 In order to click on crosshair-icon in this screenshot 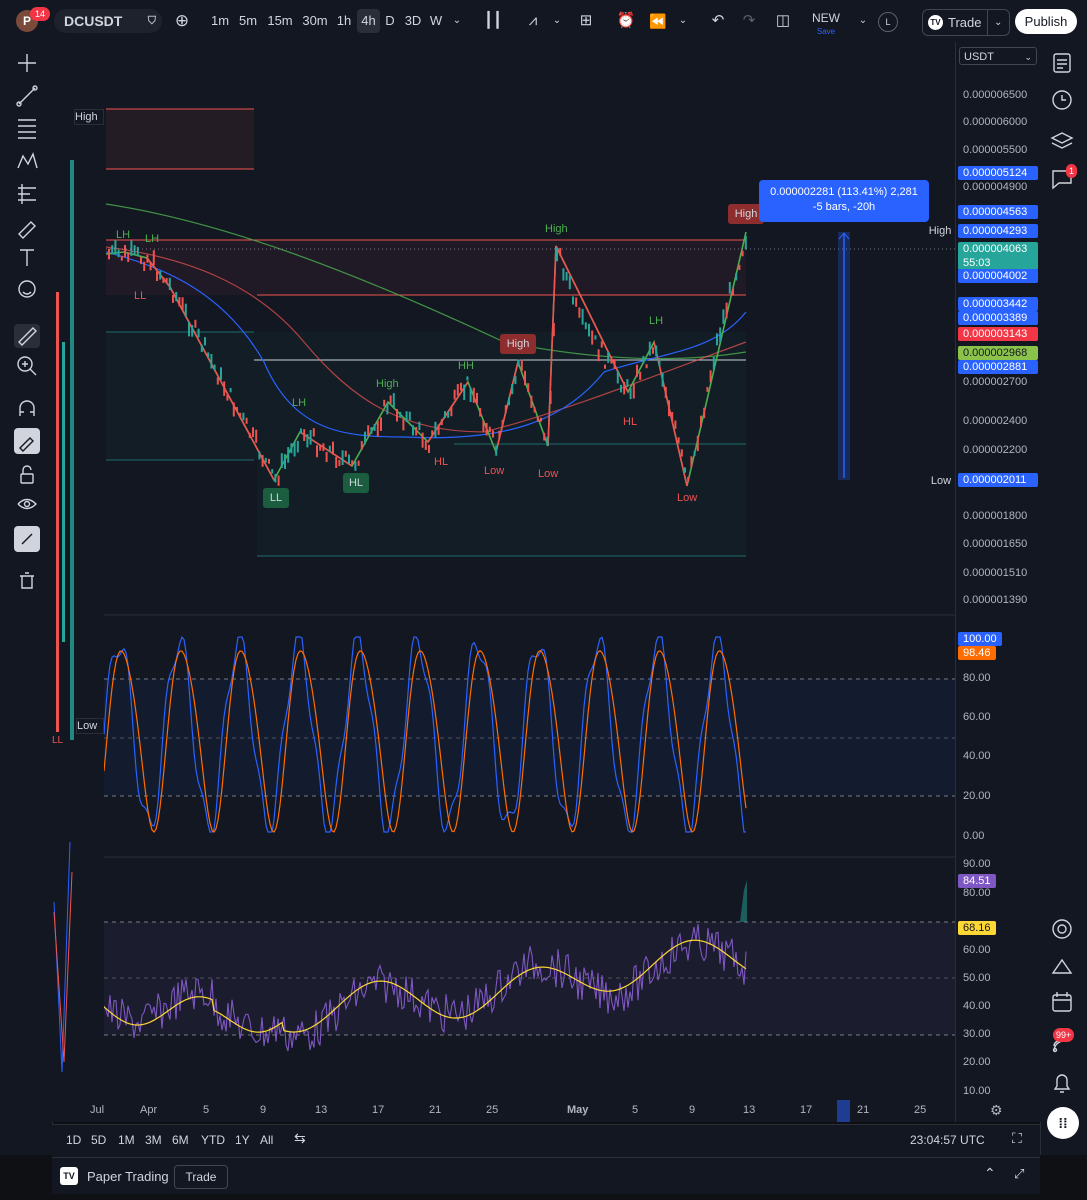, I will do `click(27, 63)`.